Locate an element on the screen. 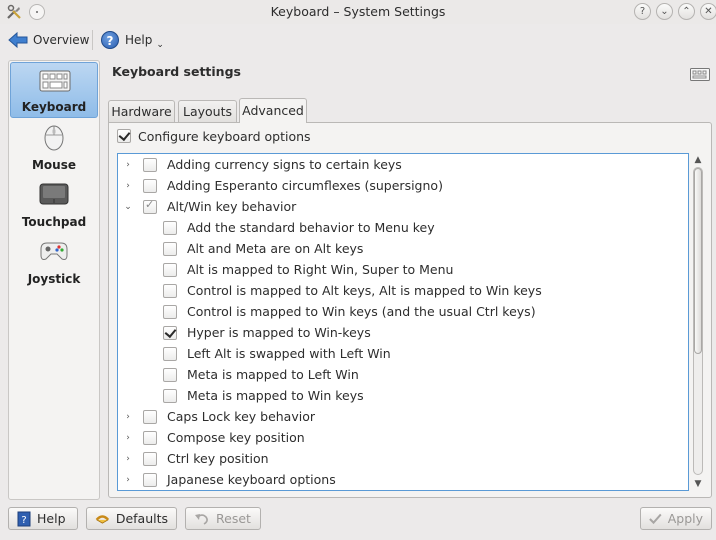 This screenshot has height=540, width=716. maximize-button: ⌃ is located at coordinates (686, 11).